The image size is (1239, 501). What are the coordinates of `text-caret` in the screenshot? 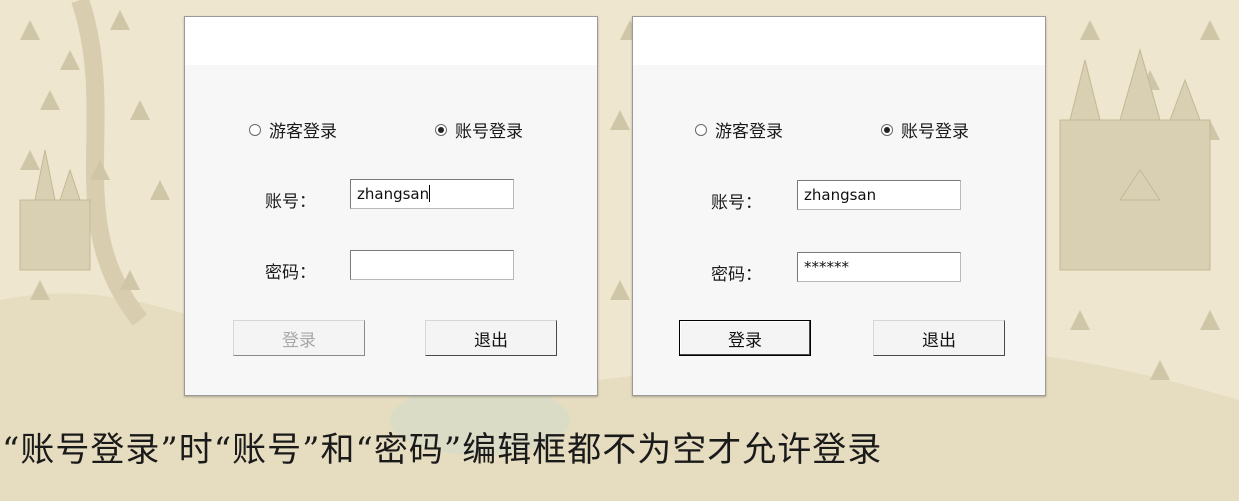 It's located at (430, 193).